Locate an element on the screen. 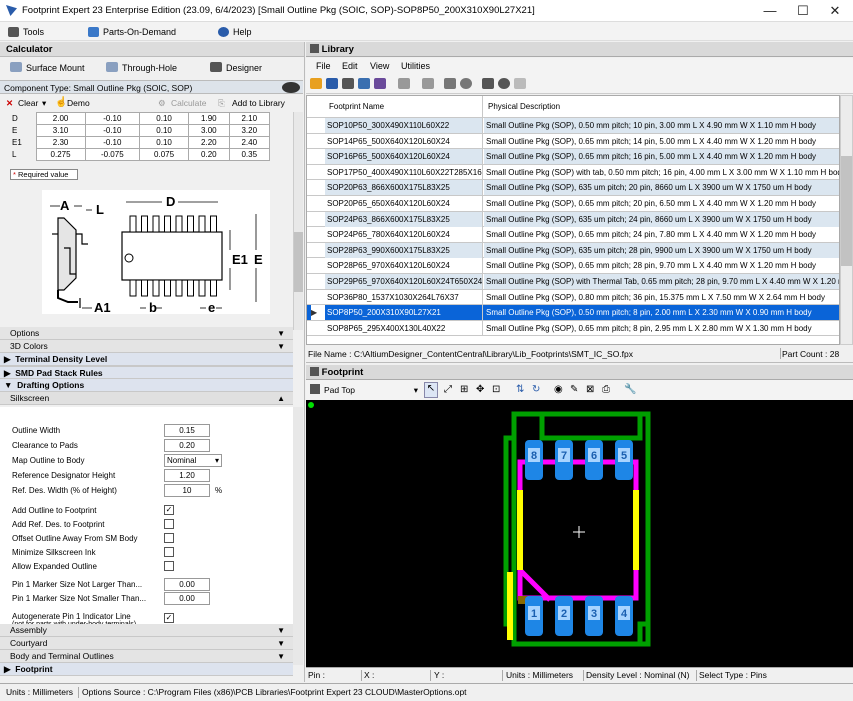 The image size is (853, 701). close-button: ✕ is located at coordinates (835, 11).